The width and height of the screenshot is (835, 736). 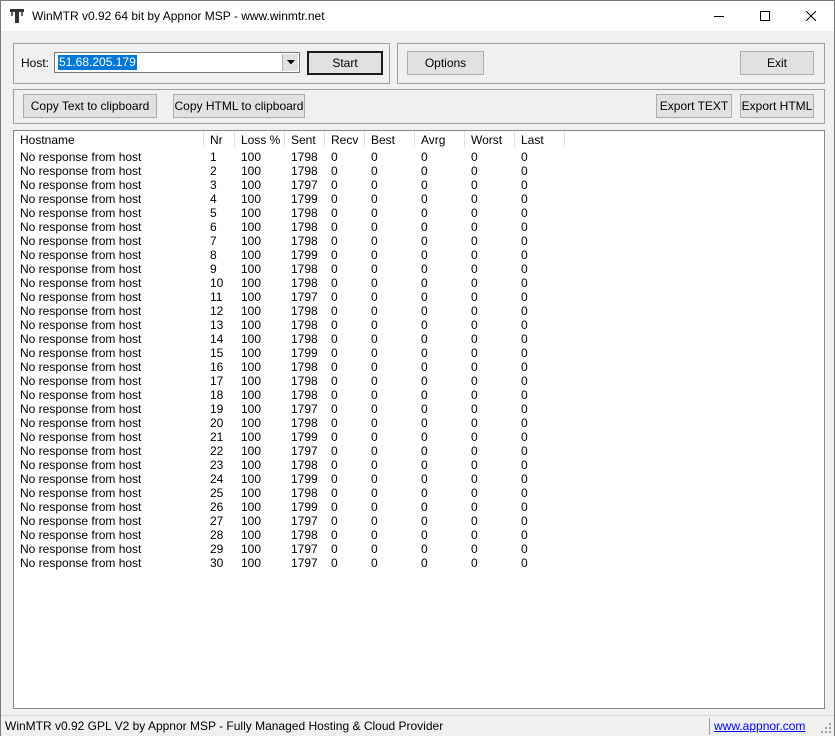 What do you see at coordinates (419, 269) in the screenshot?
I see `table-row: No response from host 9 100 1798 0 0 0 0 0` at bounding box center [419, 269].